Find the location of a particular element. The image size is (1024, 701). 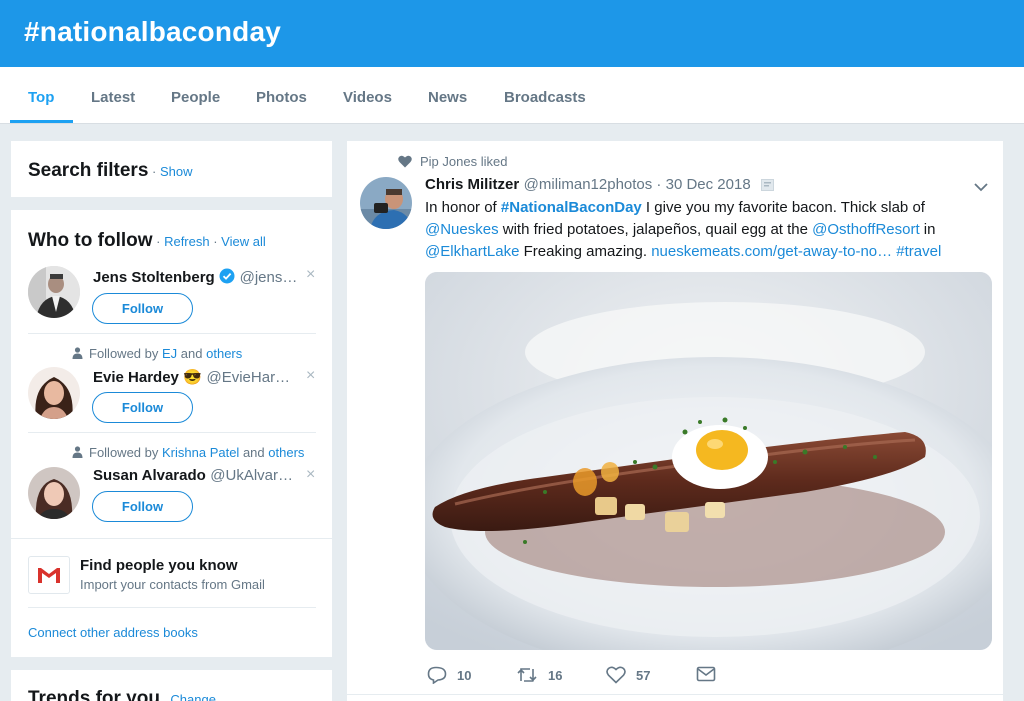

like-action: 57 is located at coordinates (628, 676).